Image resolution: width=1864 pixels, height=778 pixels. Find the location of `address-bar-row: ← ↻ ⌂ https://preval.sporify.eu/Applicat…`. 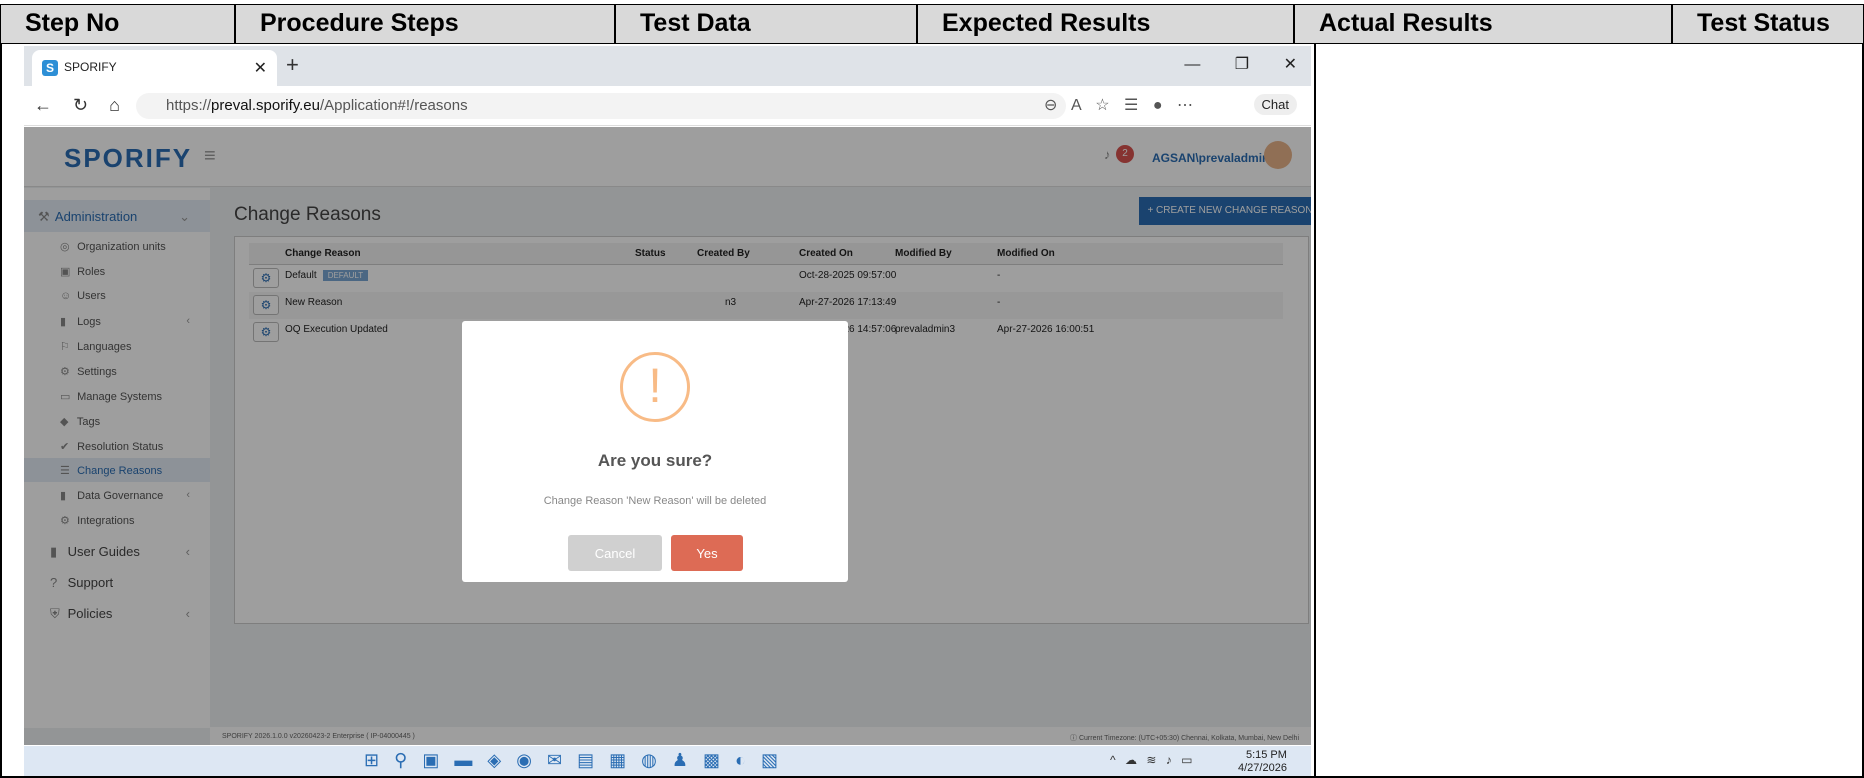

address-bar-row: ← ↻ ⌂ https://preval.sporify.eu/Applicat… is located at coordinates (667, 106).